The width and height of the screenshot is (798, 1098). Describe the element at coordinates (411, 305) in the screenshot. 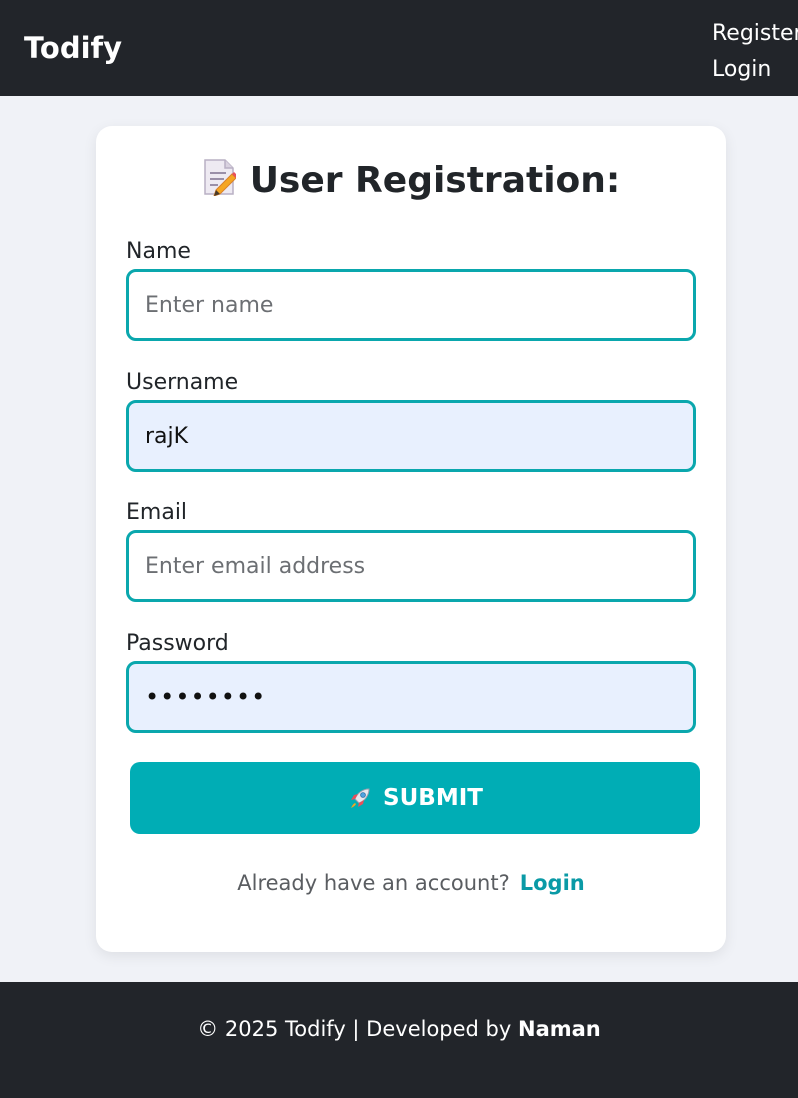

I see `name-input` at that location.